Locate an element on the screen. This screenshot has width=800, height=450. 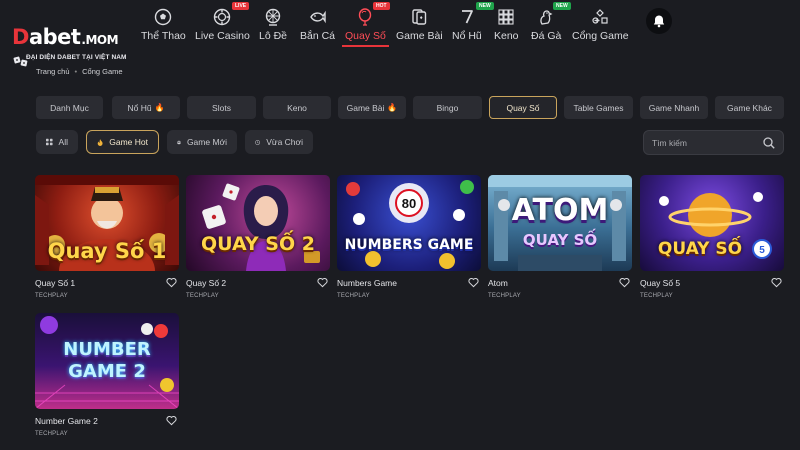
nav-item-ban-ca: Bắn Cá is located at coordinates (317, 24).